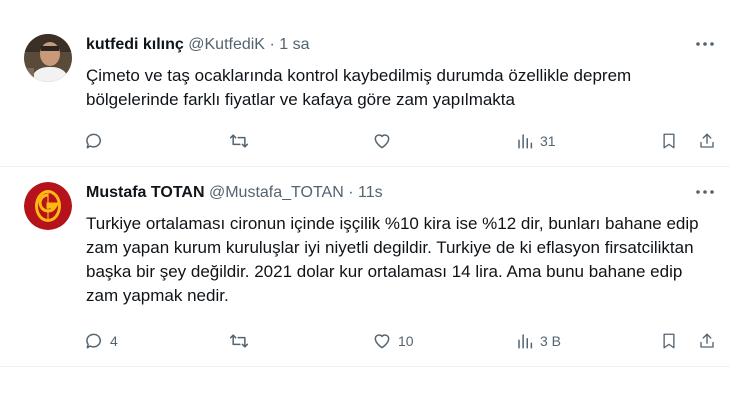 This screenshot has height=420, width=730. What do you see at coordinates (114, 341) in the screenshot?
I see `reply-count: 4` at bounding box center [114, 341].